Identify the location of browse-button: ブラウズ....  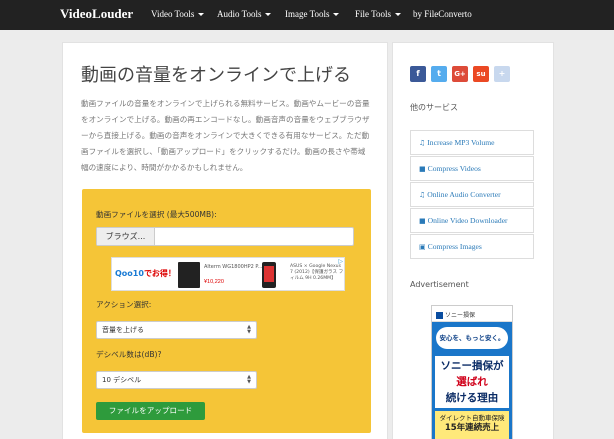
(126, 236).